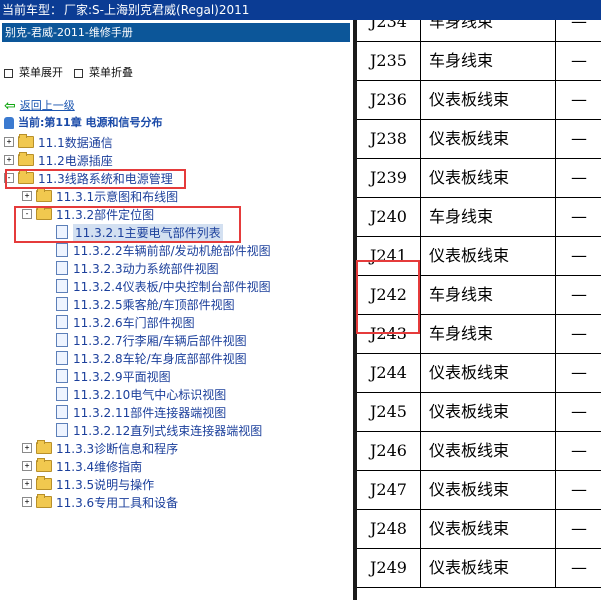 Image resolution: width=601 pixels, height=600 pixels. I want to click on current-model-label: 当前车型：, so click(32, 10).